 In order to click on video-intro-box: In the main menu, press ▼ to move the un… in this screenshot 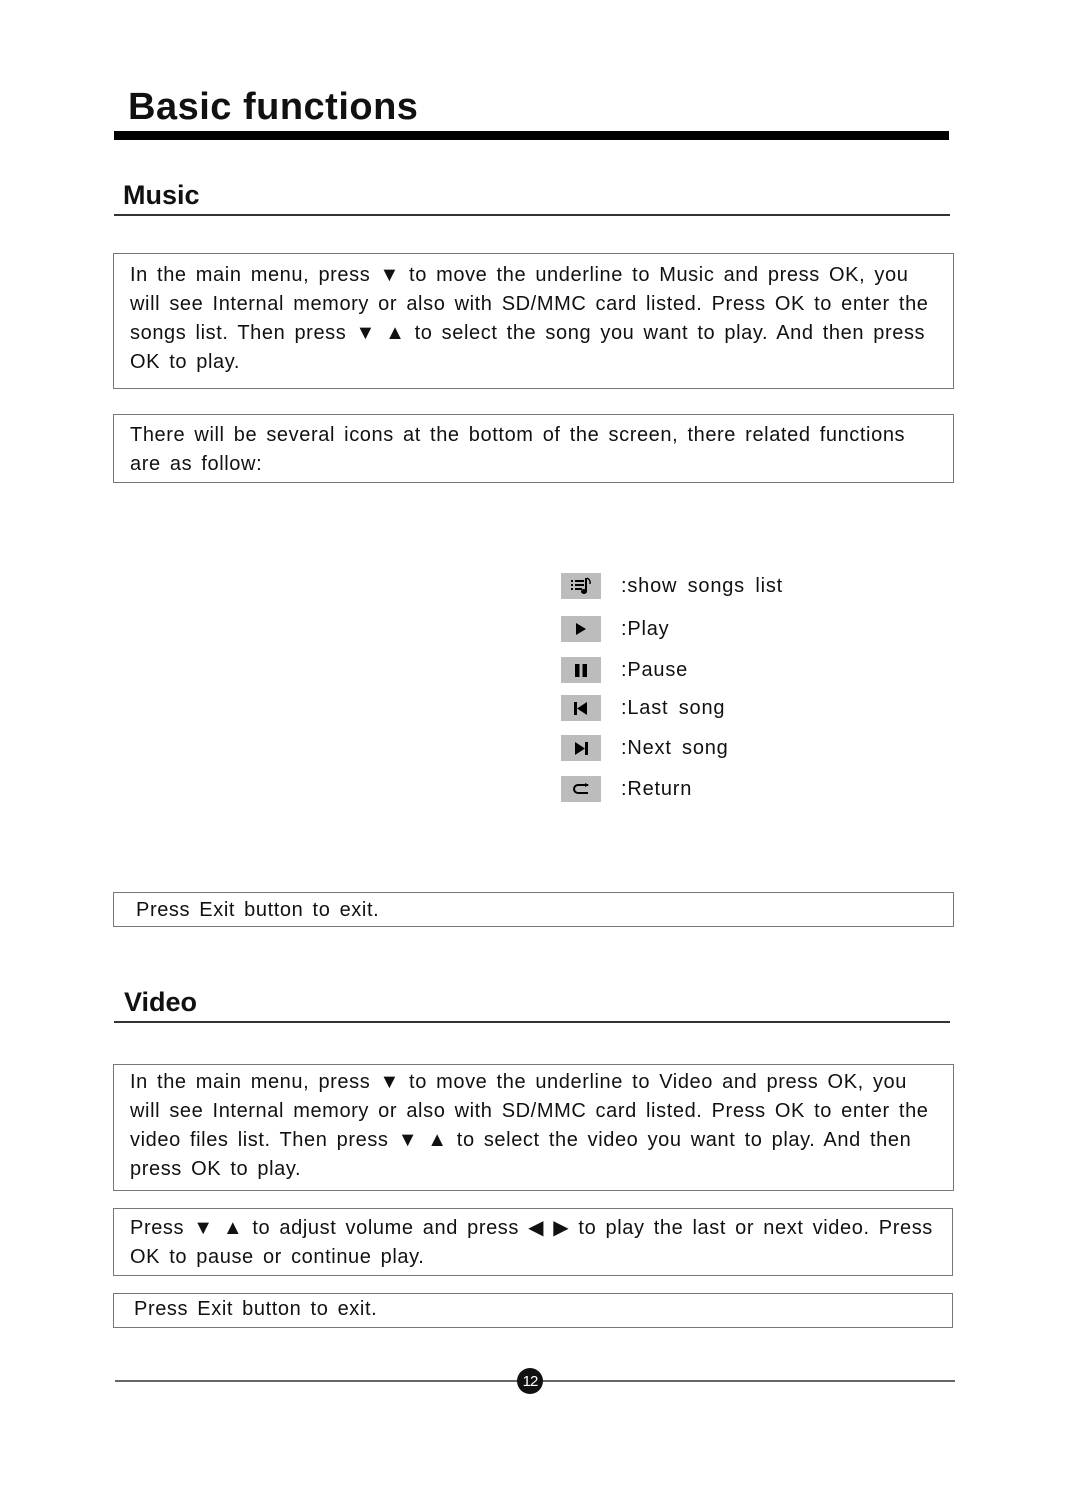, I will do `click(533, 1127)`.